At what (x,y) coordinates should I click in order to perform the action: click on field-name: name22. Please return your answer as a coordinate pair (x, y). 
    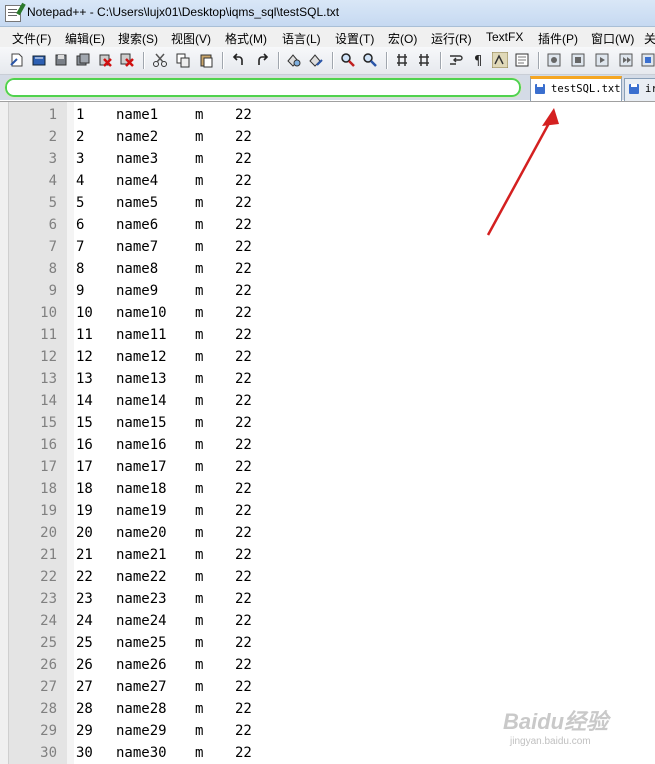
    Looking at the image, I should click on (141, 577).